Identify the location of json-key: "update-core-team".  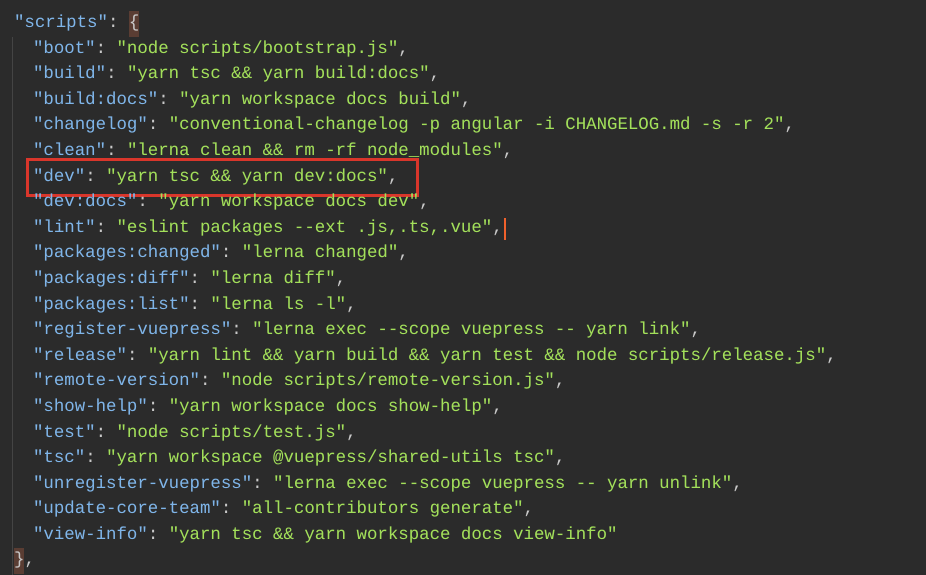
(127, 510).